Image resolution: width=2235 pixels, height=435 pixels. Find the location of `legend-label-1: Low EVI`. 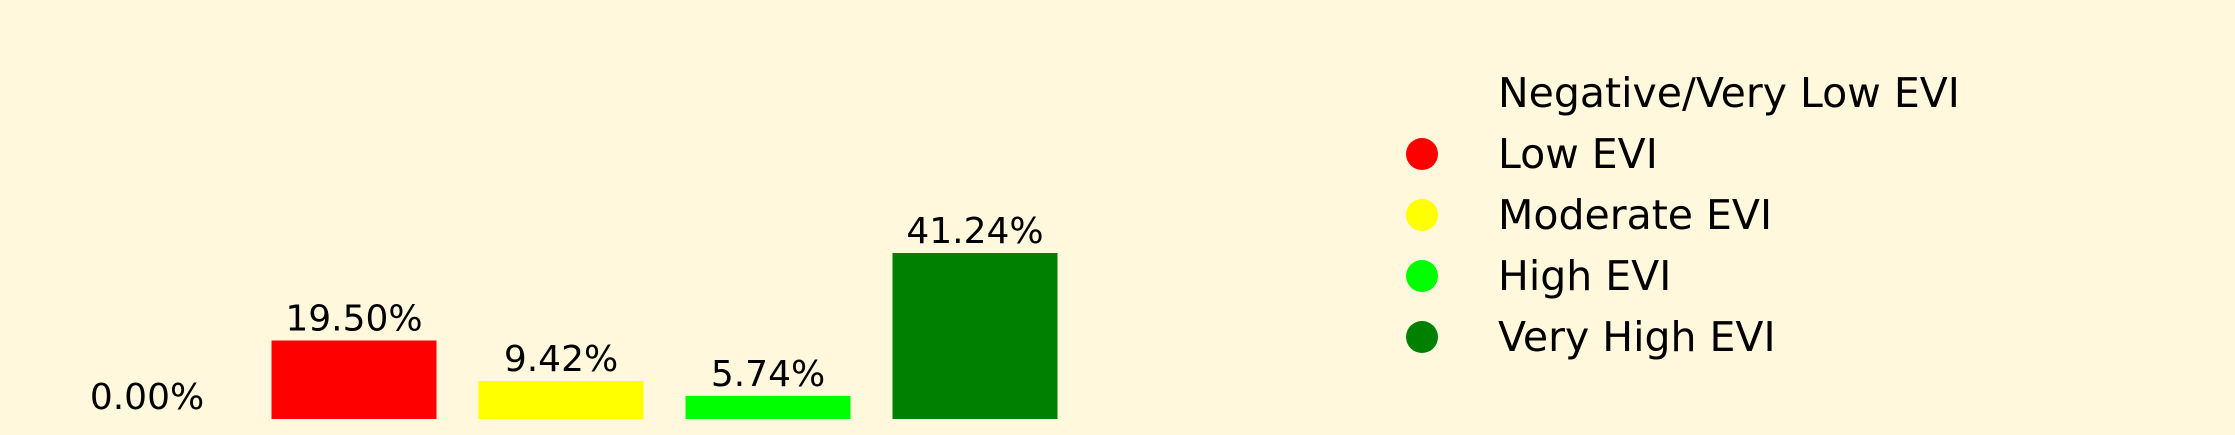

legend-label-1: Low EVI is located at coordinates (1578, 154).